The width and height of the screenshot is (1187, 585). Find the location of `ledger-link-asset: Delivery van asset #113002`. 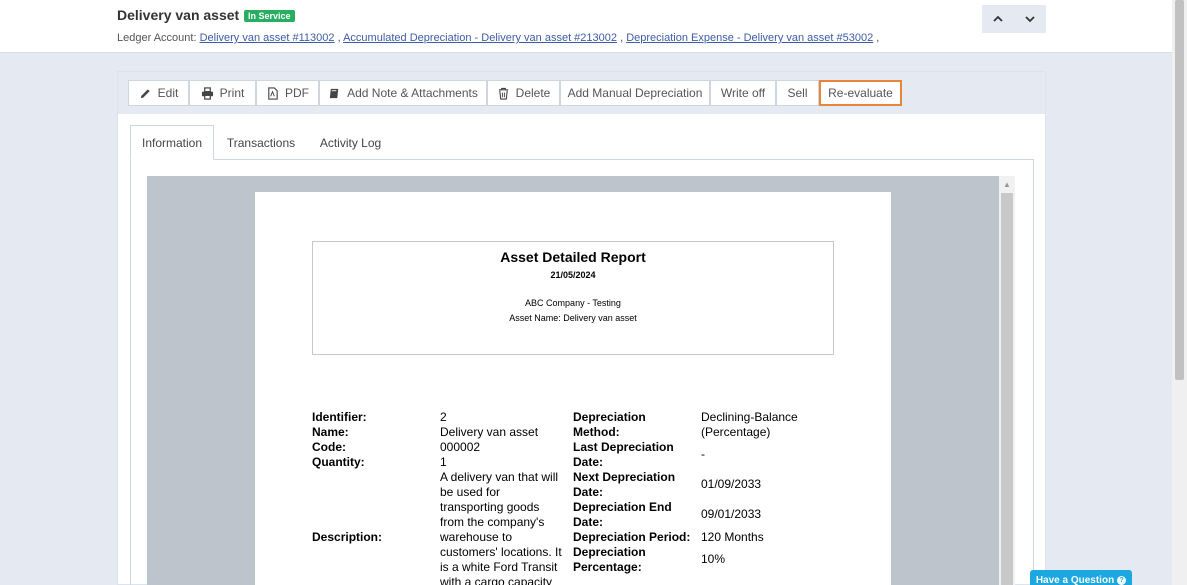

ledger-link-asset: Delivery van asset #113002 is located at coordinates (267, 38).